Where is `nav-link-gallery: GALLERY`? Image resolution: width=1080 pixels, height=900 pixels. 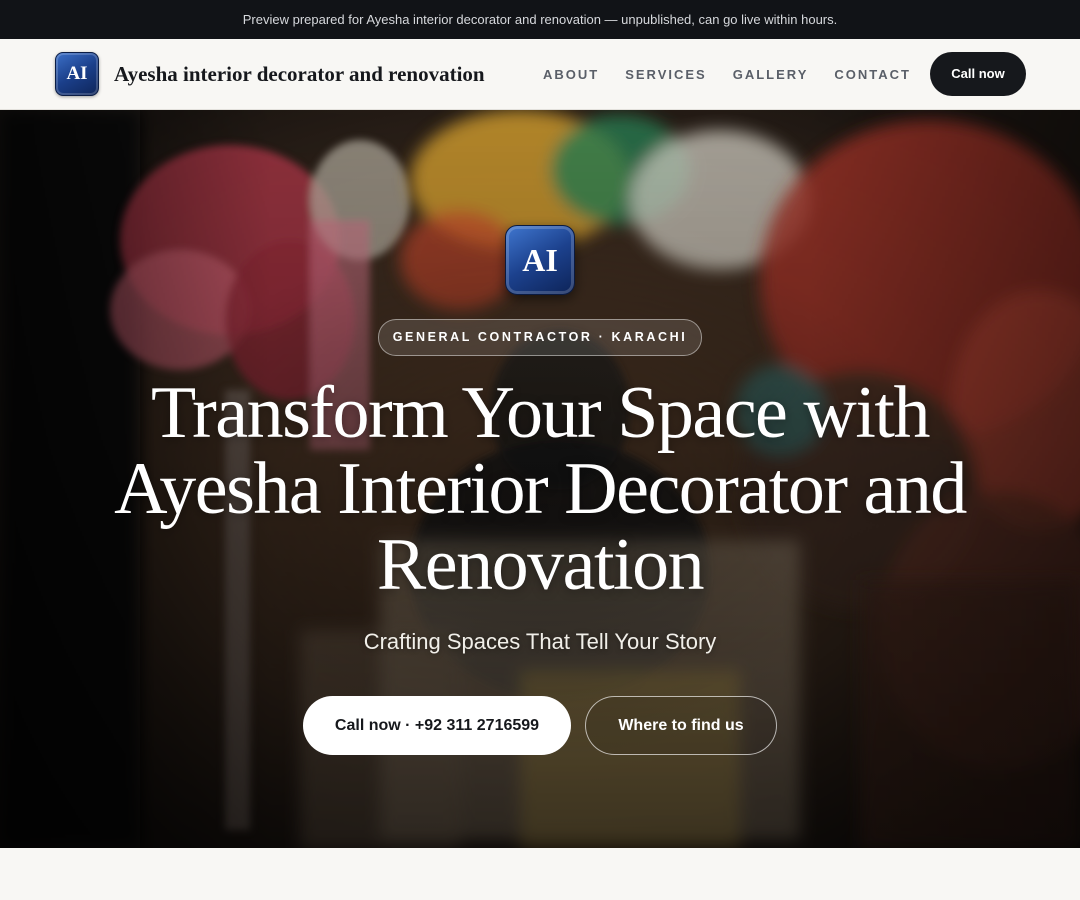 nav-link-gallery: GALLERY is located at coordinates (771, 74).